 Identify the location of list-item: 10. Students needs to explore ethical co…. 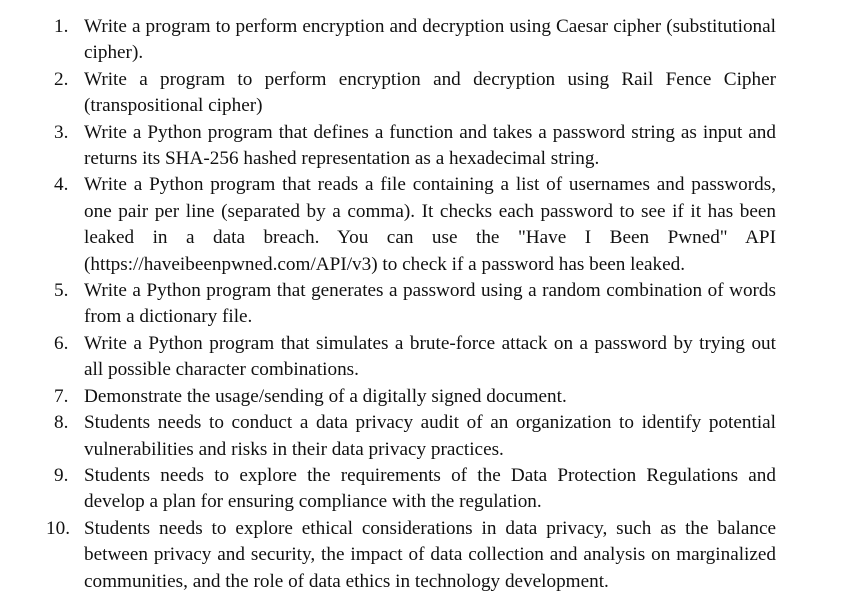
(411, 555).